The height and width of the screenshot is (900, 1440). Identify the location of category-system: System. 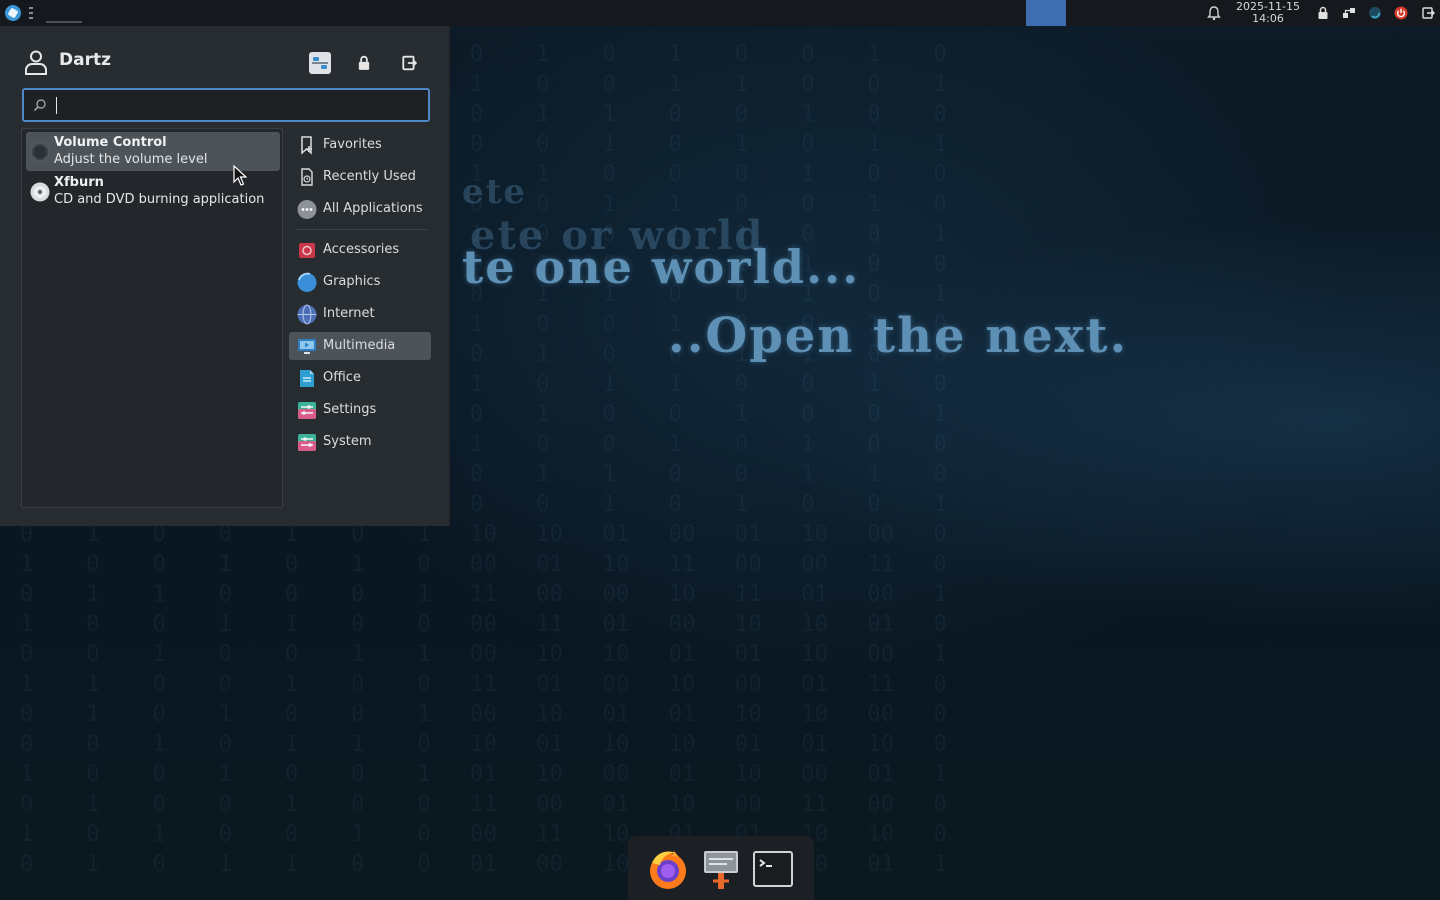
(360, 442).